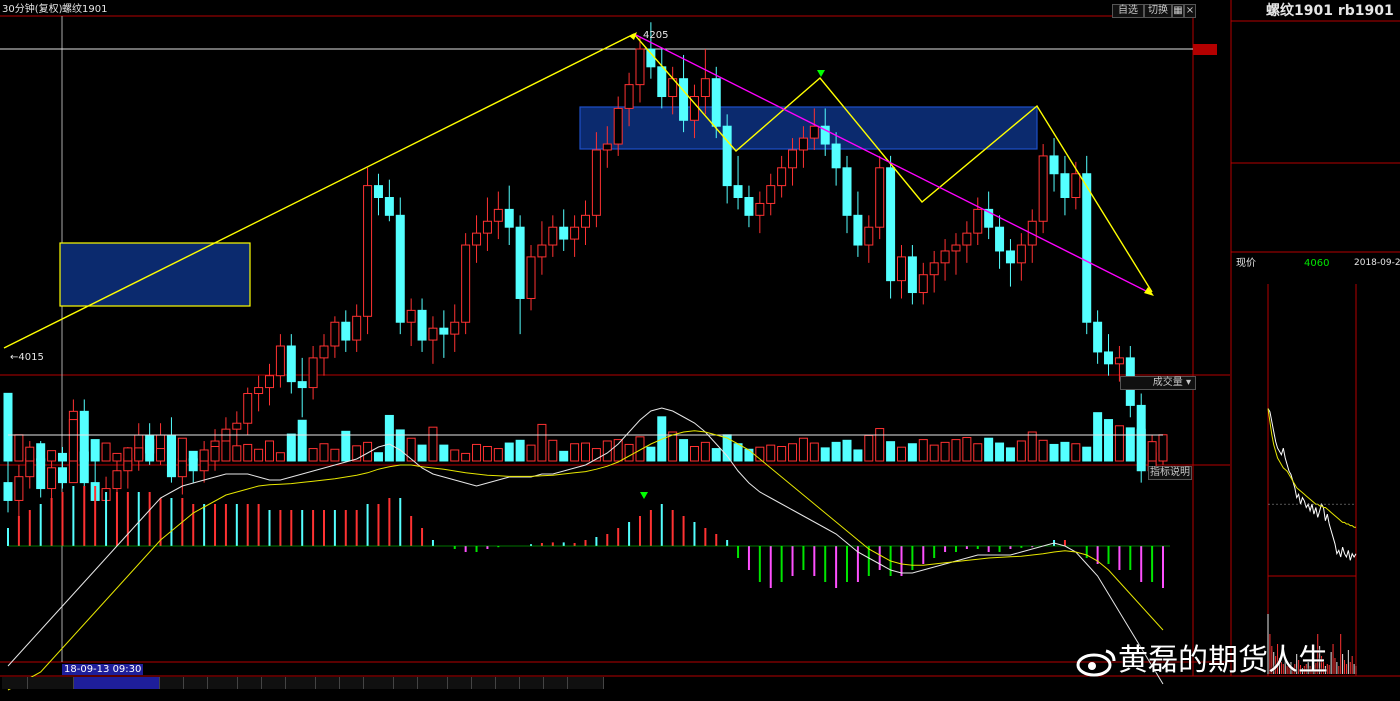  Describe the element at coordinates (155, 274) in the screenshot. I see `consolidation-box-left` at that location.